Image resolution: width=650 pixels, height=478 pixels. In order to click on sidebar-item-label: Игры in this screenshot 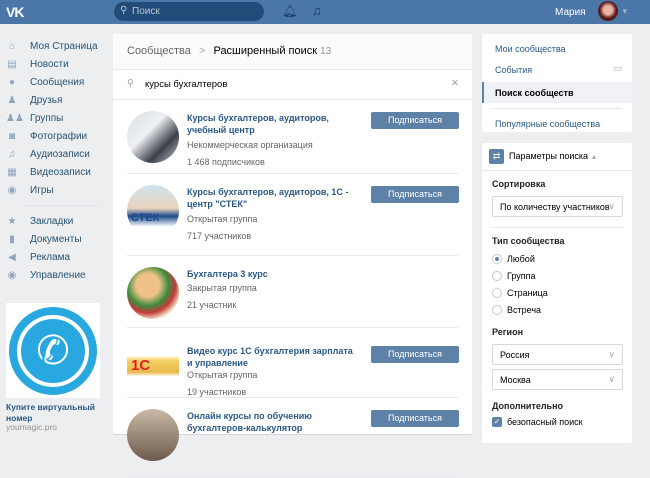, I will do `click(42, 190)`.